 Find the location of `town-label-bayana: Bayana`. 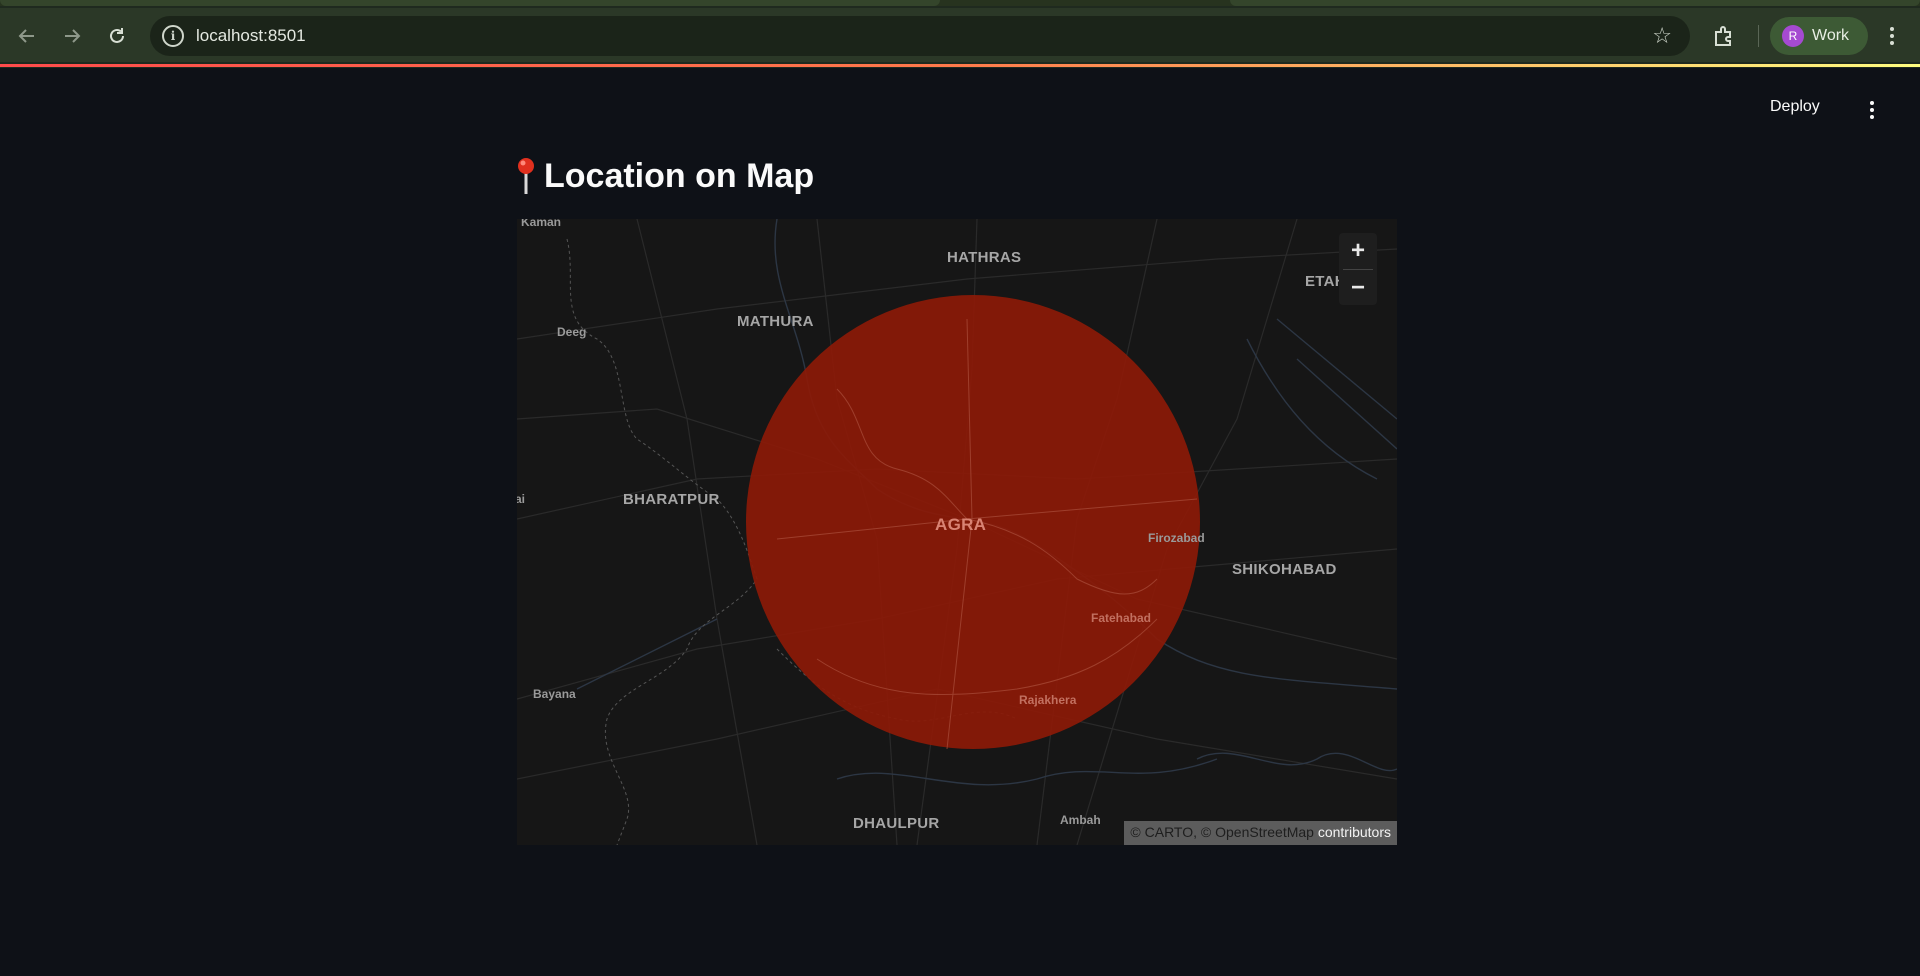

town-label-bayana: Bayana is located at coordinates (554, 694).